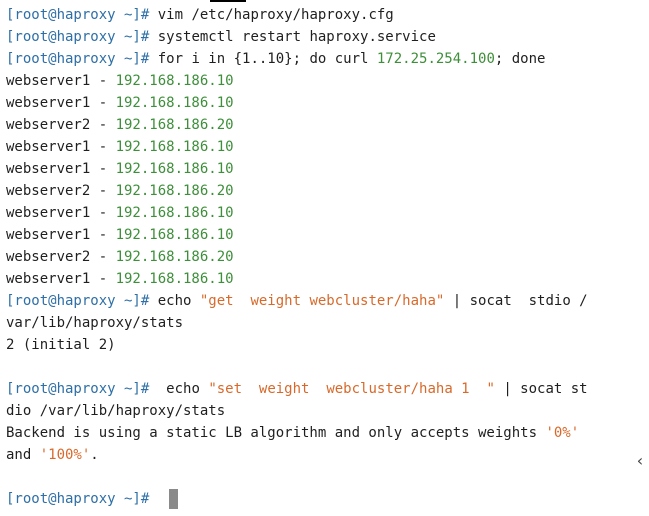 This screenshot has height=516, width=649. I want to click on command-wrap-line: dio /var/lib/haproxy/stats, so click(115, 411).